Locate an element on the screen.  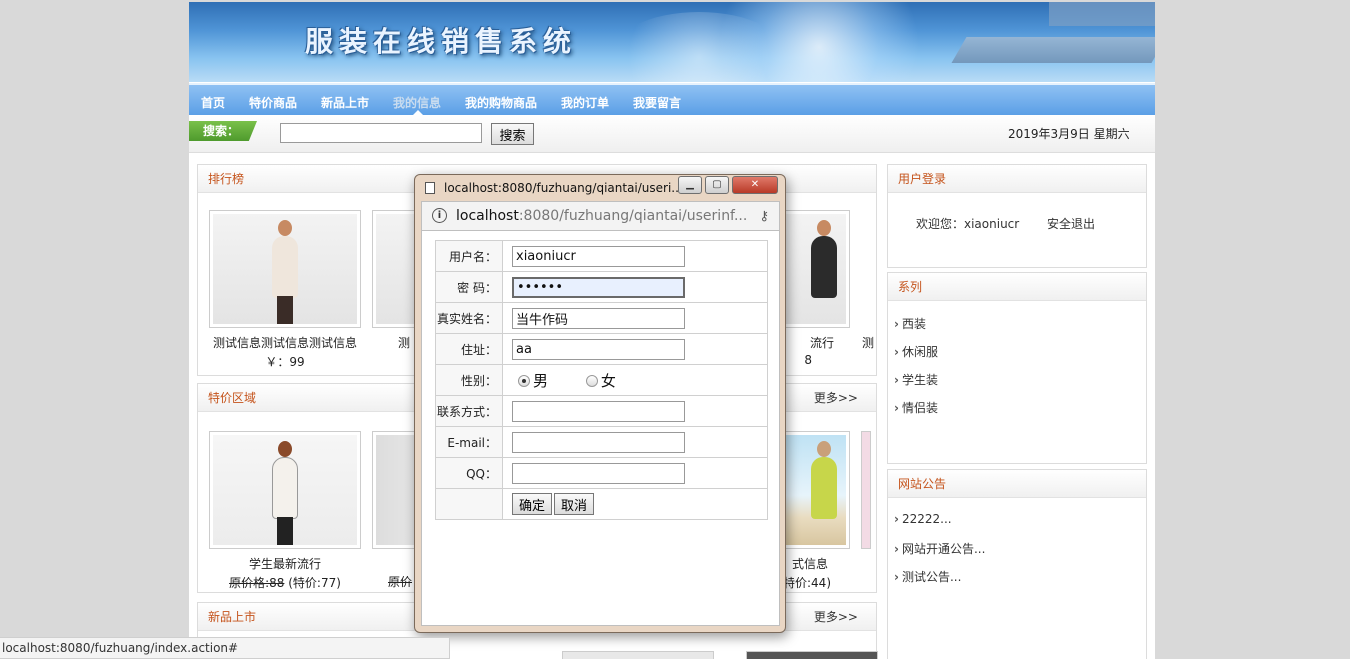
notice-title: 网站公告 is located at coordinates (1017, 484).